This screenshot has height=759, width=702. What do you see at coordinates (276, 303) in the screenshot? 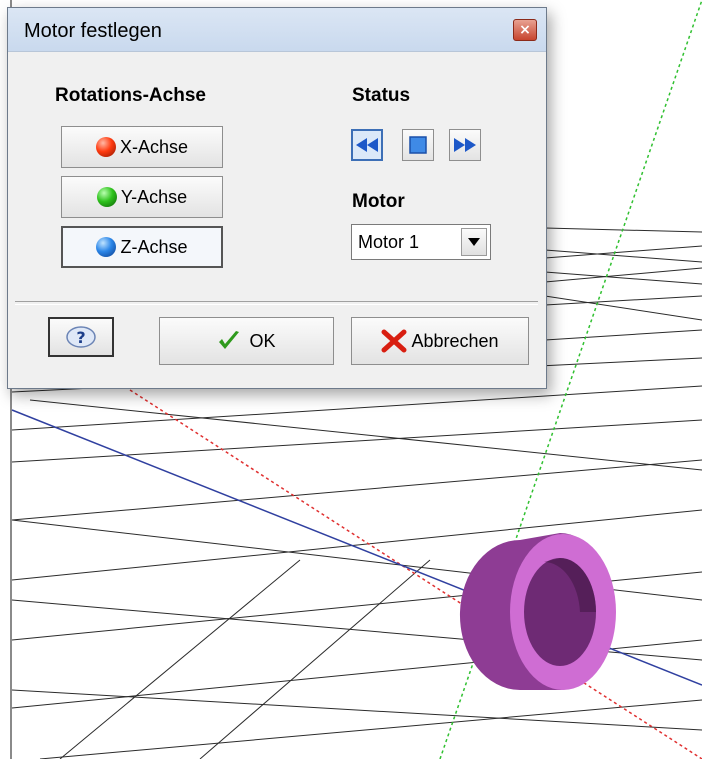
I see `footer-separator` at bounding box center [276, 303].